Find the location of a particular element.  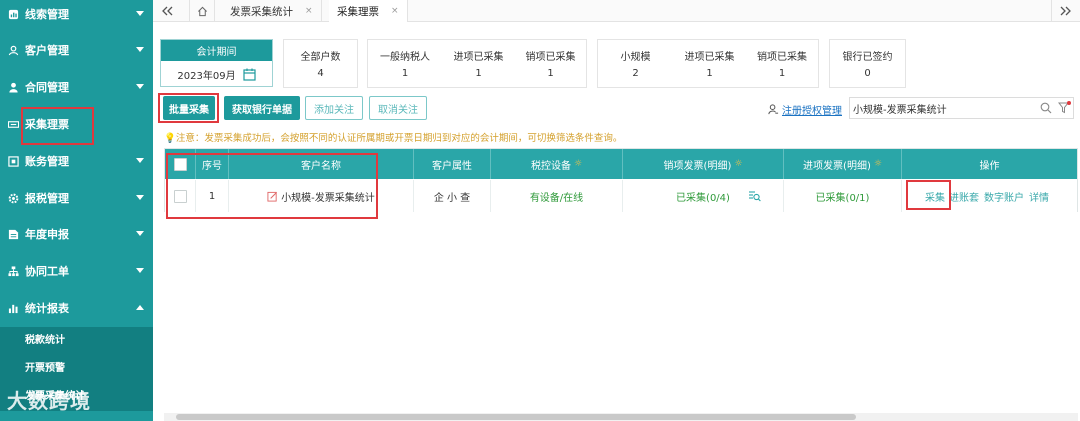

person-icon is located at coordinates (13, 87).